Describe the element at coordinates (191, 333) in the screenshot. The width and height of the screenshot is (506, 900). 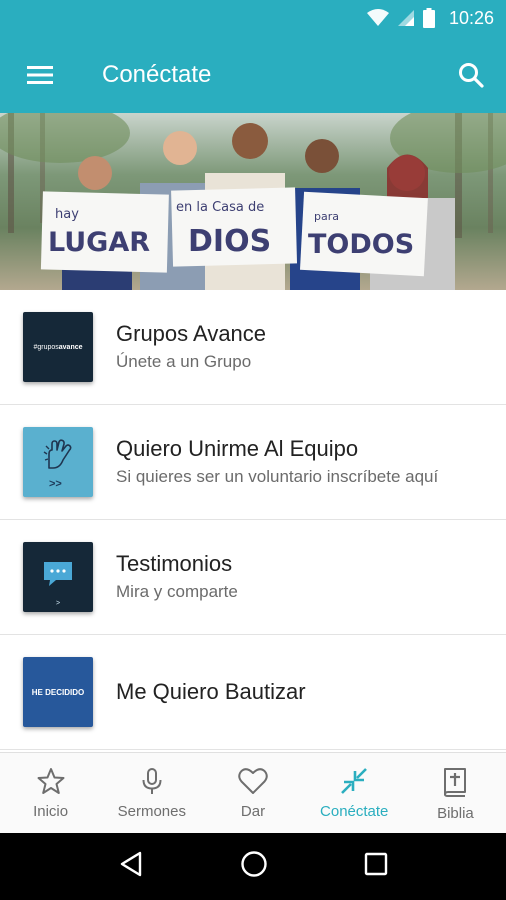
I see `item-title: Grupos Avance` at that location.